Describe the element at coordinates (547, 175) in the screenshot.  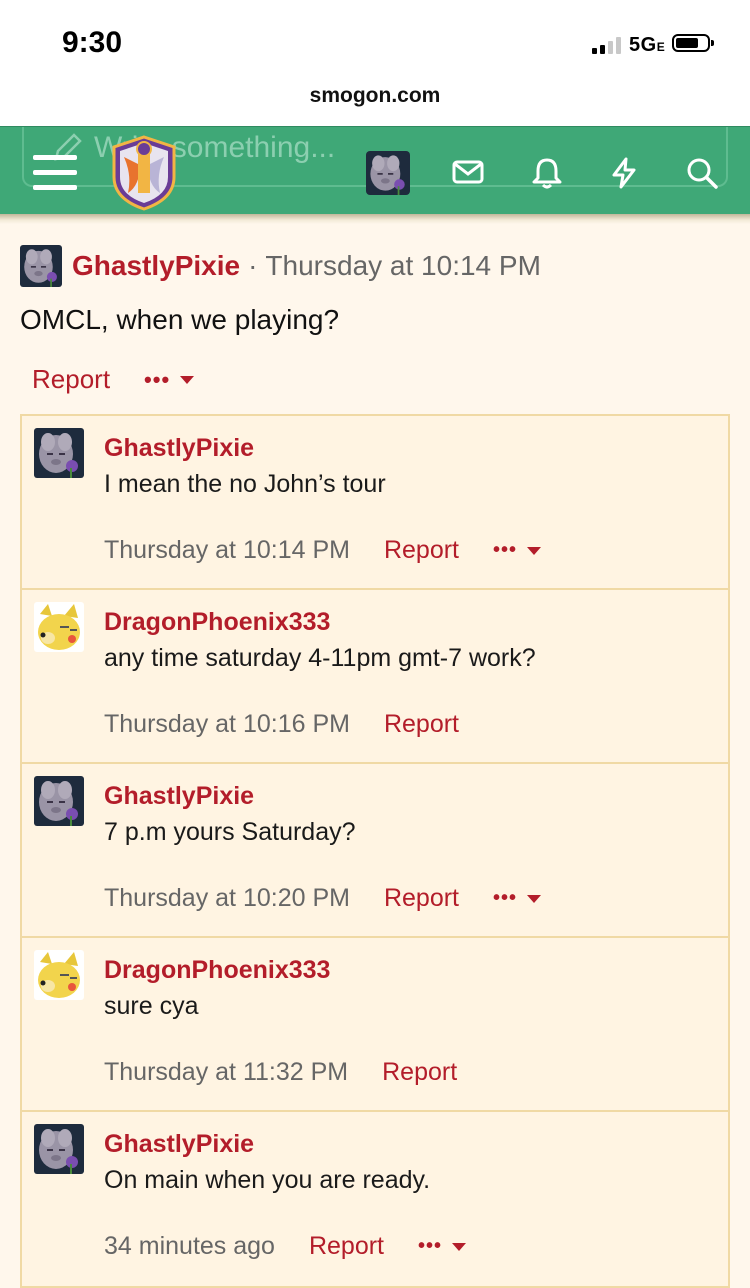
I see `bell-icon` at that location.